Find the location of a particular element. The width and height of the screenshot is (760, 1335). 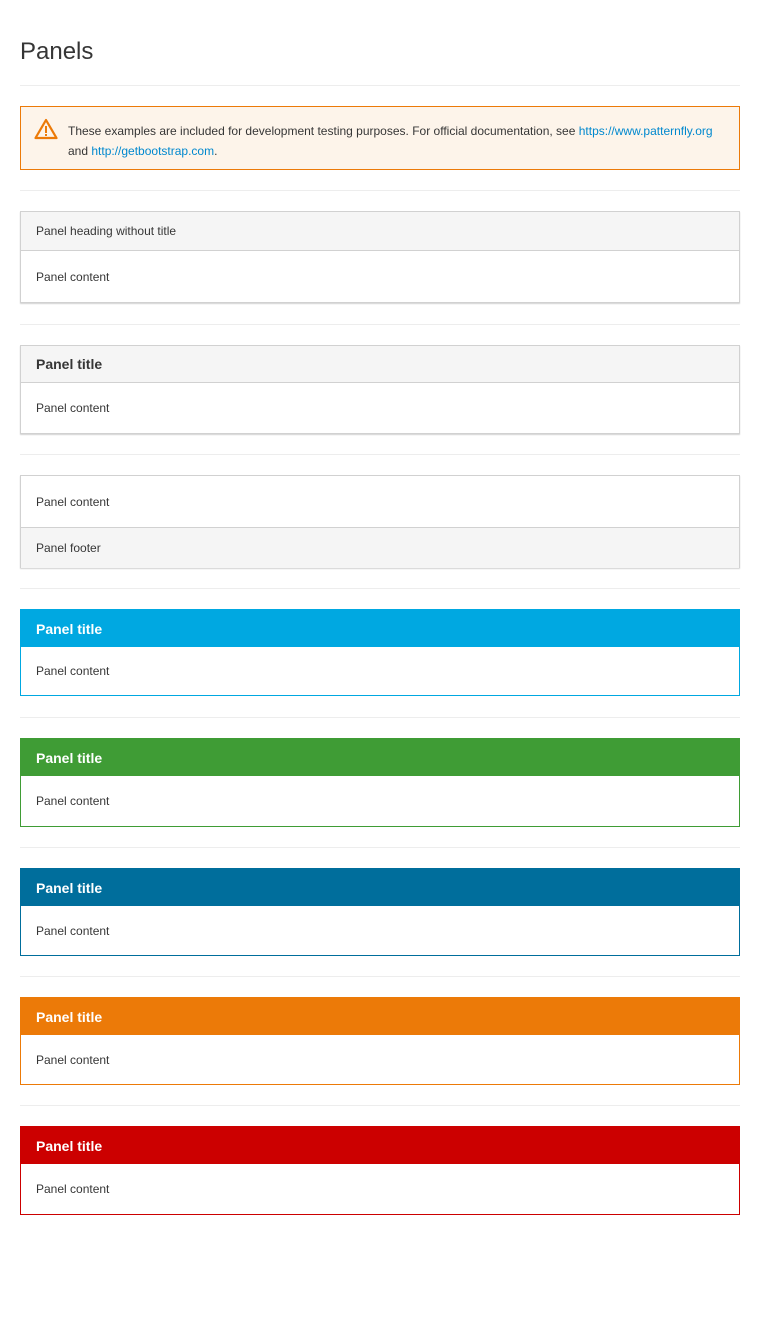

page-title: Panels is located at coordinates (57, 51).